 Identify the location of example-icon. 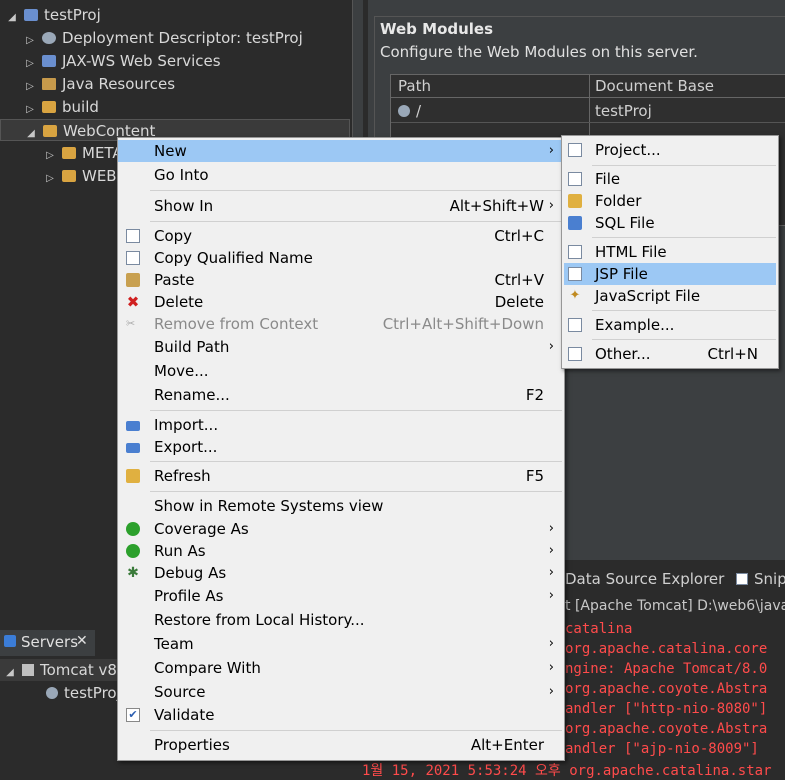
(575, 325).